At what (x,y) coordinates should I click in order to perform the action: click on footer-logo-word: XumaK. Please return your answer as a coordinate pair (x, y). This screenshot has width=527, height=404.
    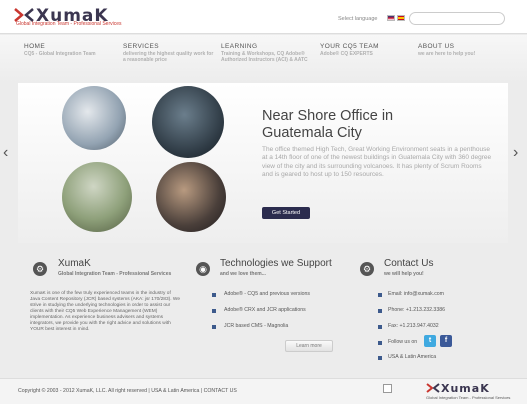
    Looking at the image, I should click on (465, 388).